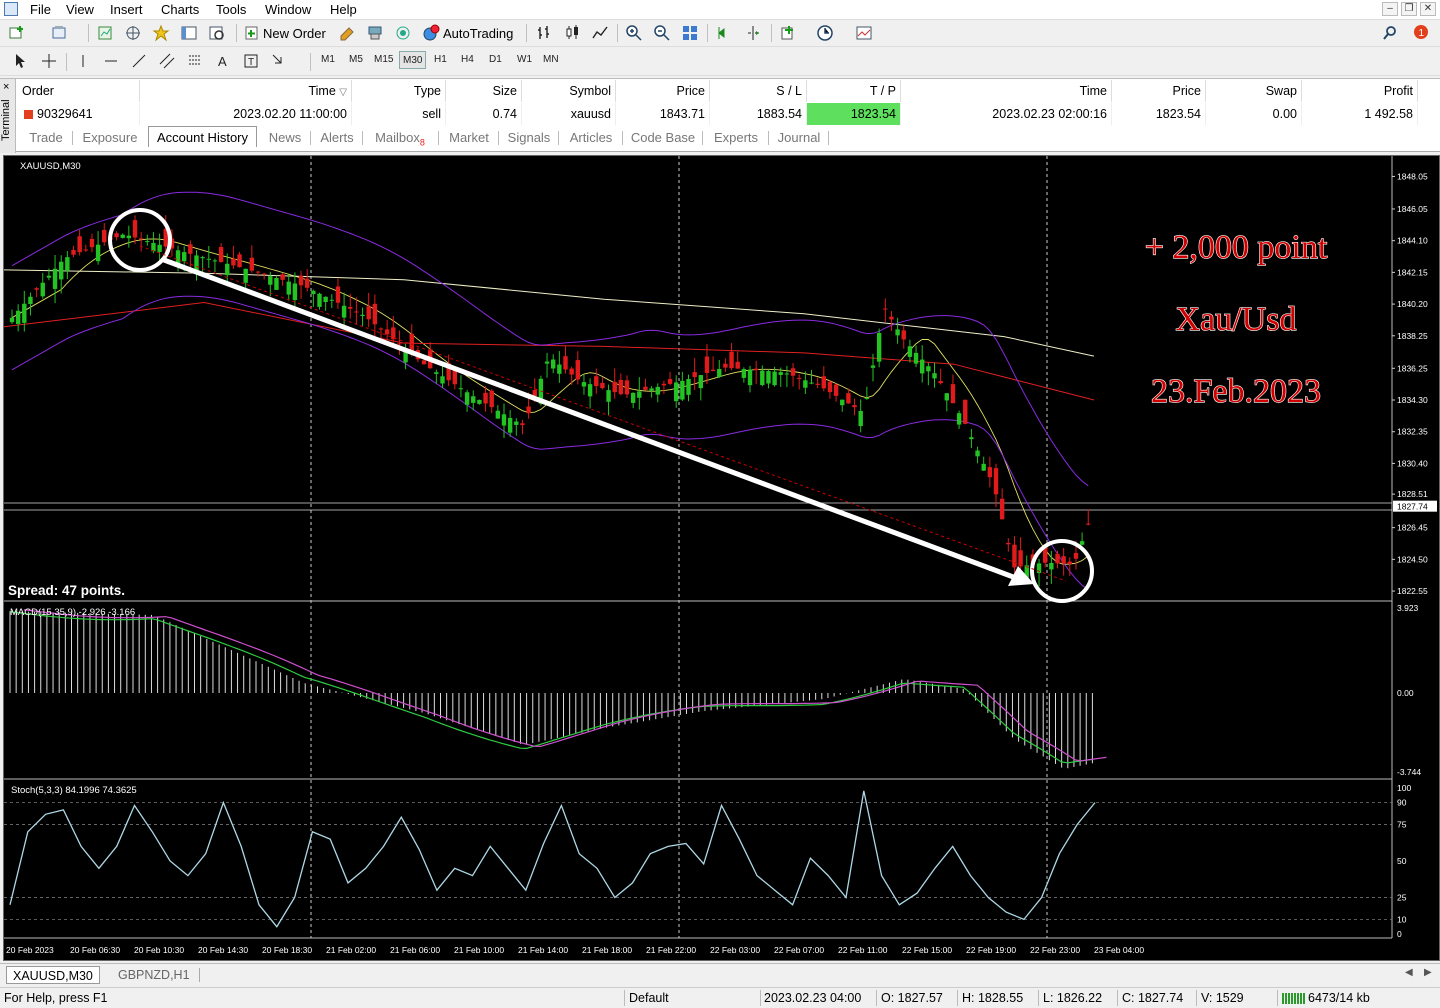 This screenshot has height=1008, width=1440. I want to click on metaeditor-icon, so click(347, 33).